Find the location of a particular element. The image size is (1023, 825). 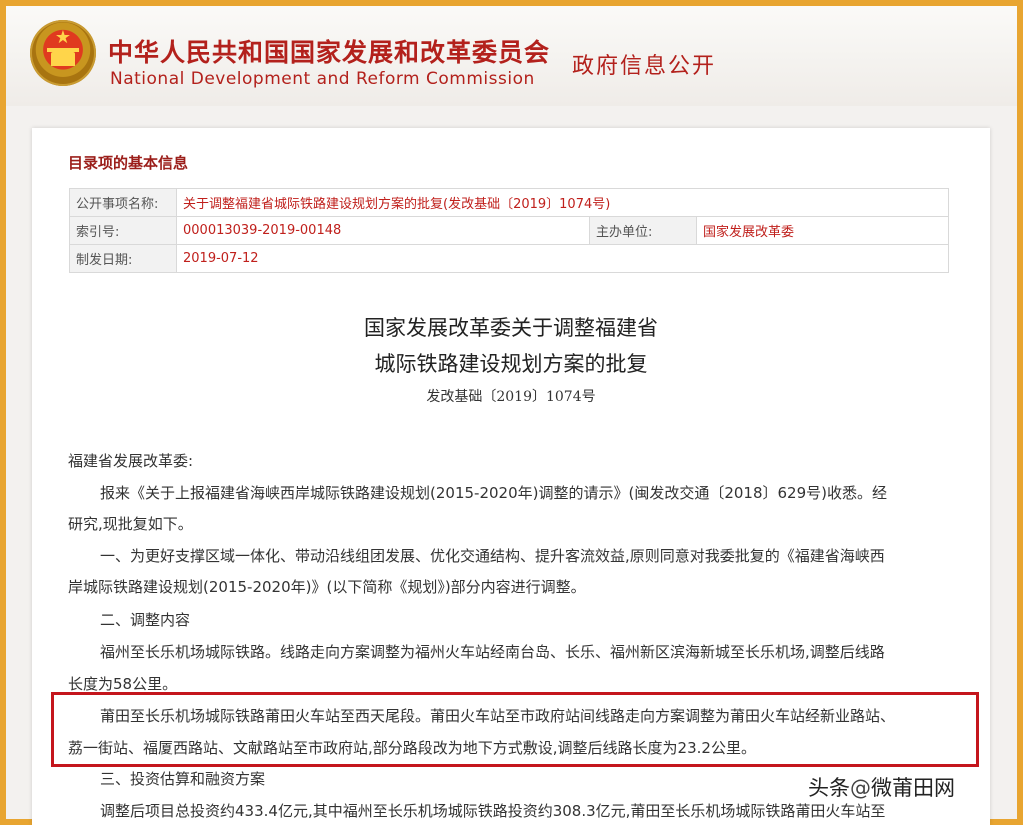

watermark-account: 微莆田网 is located at coordinates (913, 788).